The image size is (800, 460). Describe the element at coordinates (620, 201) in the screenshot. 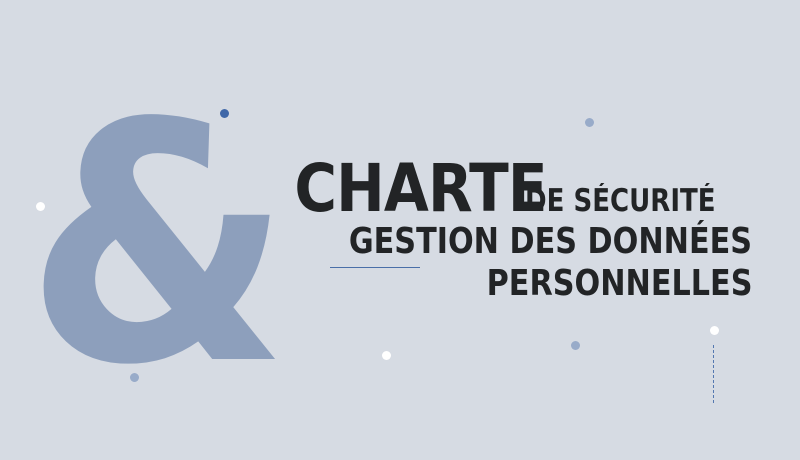

I see `title-suffix: DE SÉCURITÉ` at that location.